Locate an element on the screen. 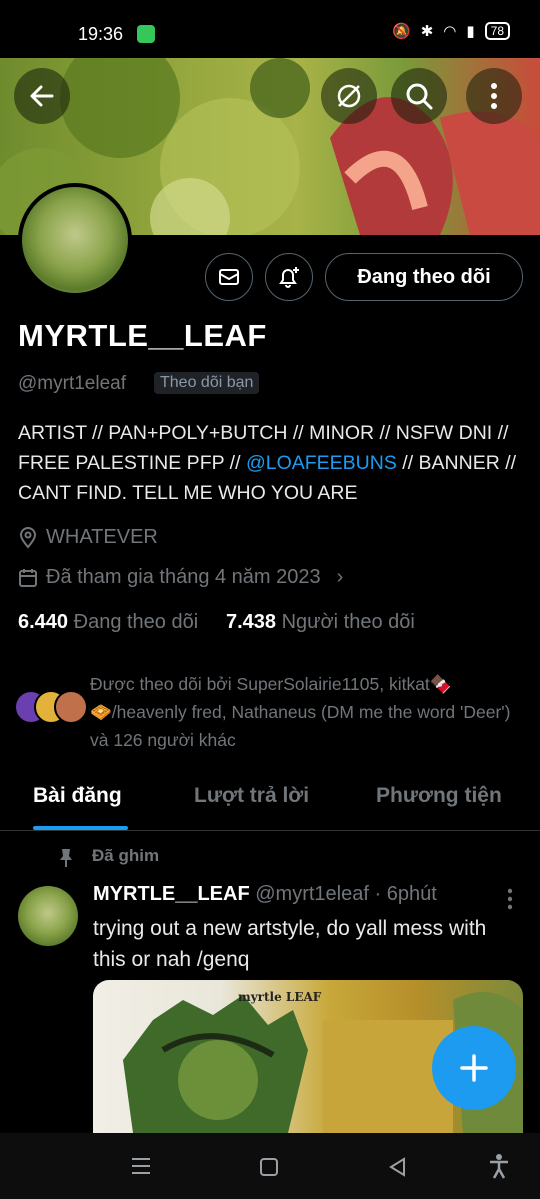 Image resolution: width=540 pixels, height=1199 pixels. signal-icon: ▮ is located at coordinates (470, 31).